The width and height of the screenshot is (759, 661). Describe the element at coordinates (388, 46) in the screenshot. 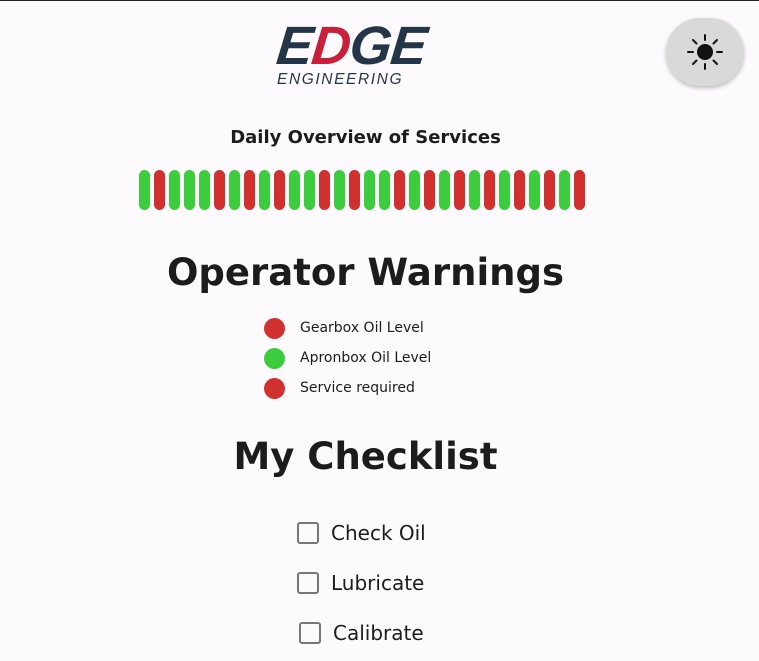

I see `logo-letters-ge: GE` at that location.